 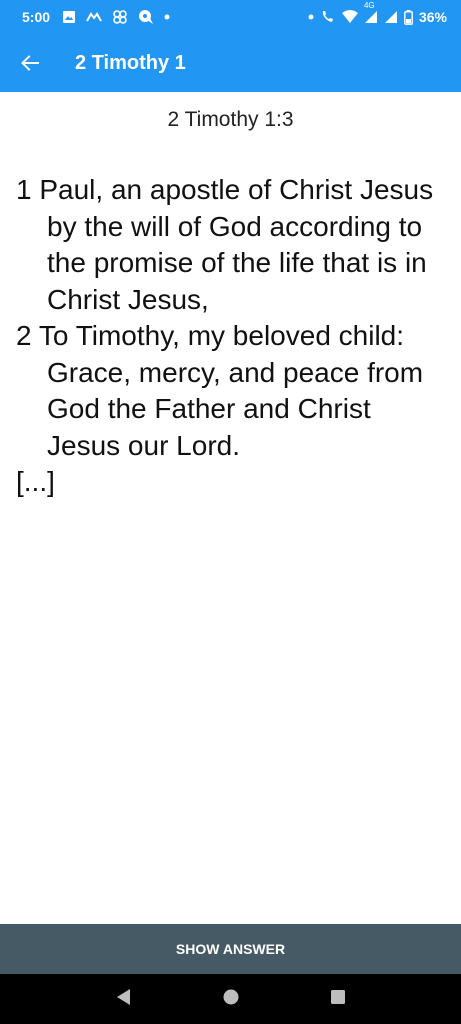 What do you see at coordinates (432, 17) in the screenshot?
I see `battery-percent: 36%` at bounding box center [432, 17].